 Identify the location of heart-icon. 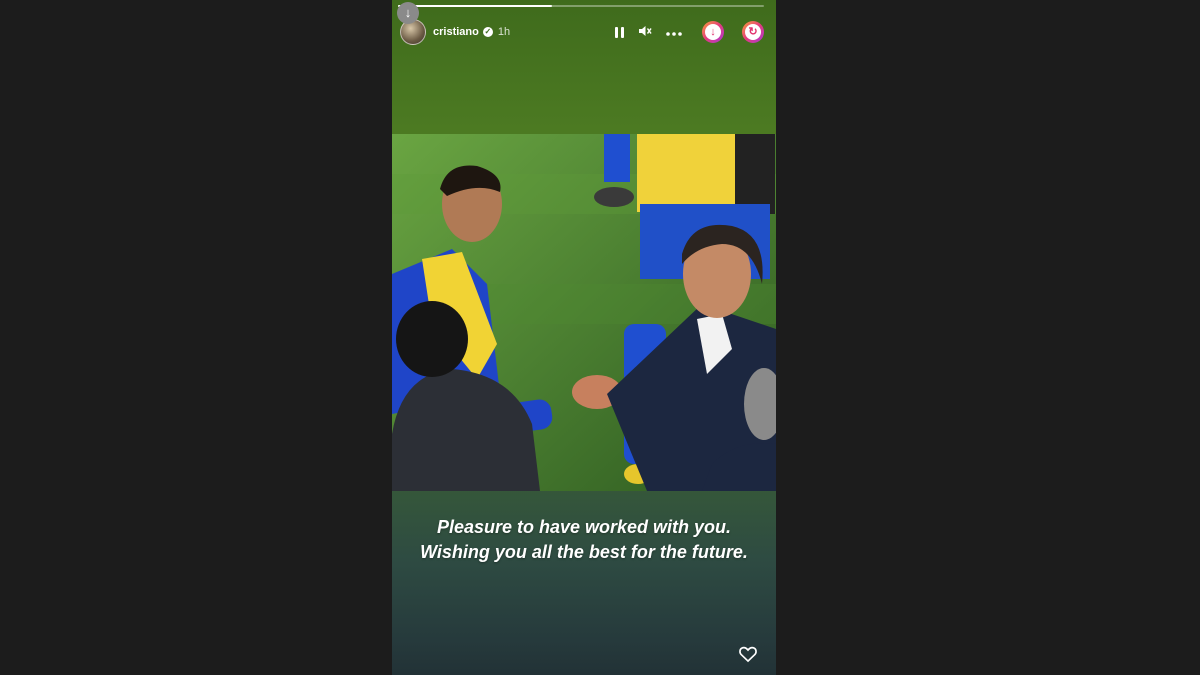
(748, 654).